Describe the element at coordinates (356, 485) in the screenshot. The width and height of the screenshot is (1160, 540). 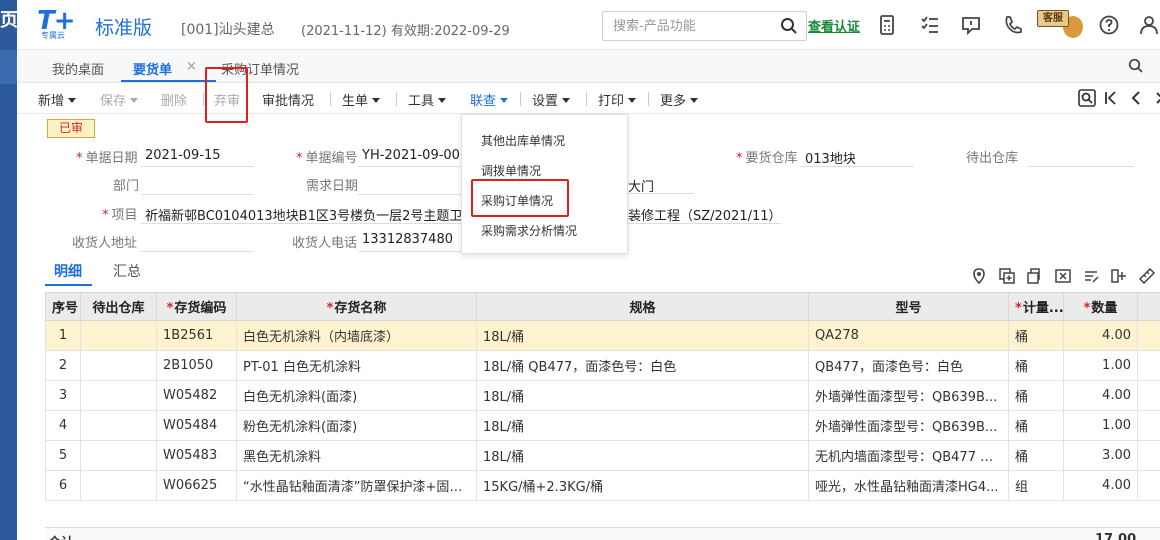
I see `cell-item-name: “水性晶钻釉面清漆”防罩保护漆+固化剂` at that location.